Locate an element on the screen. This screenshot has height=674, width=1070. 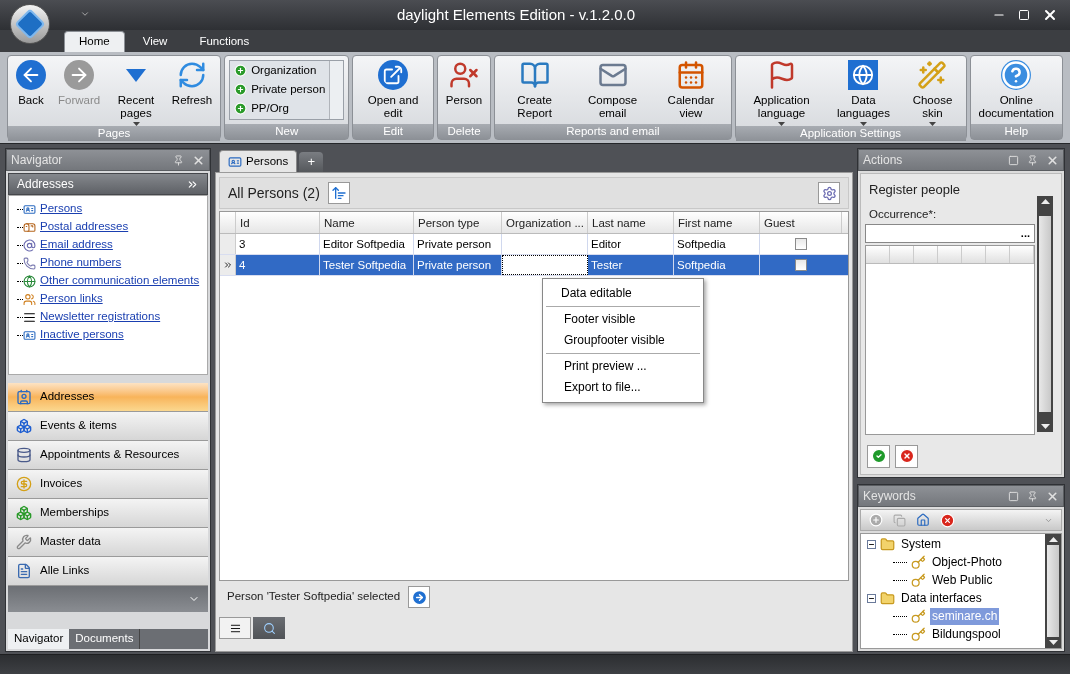
ribbon-button: Data languages is located at coordinates (863, 91).